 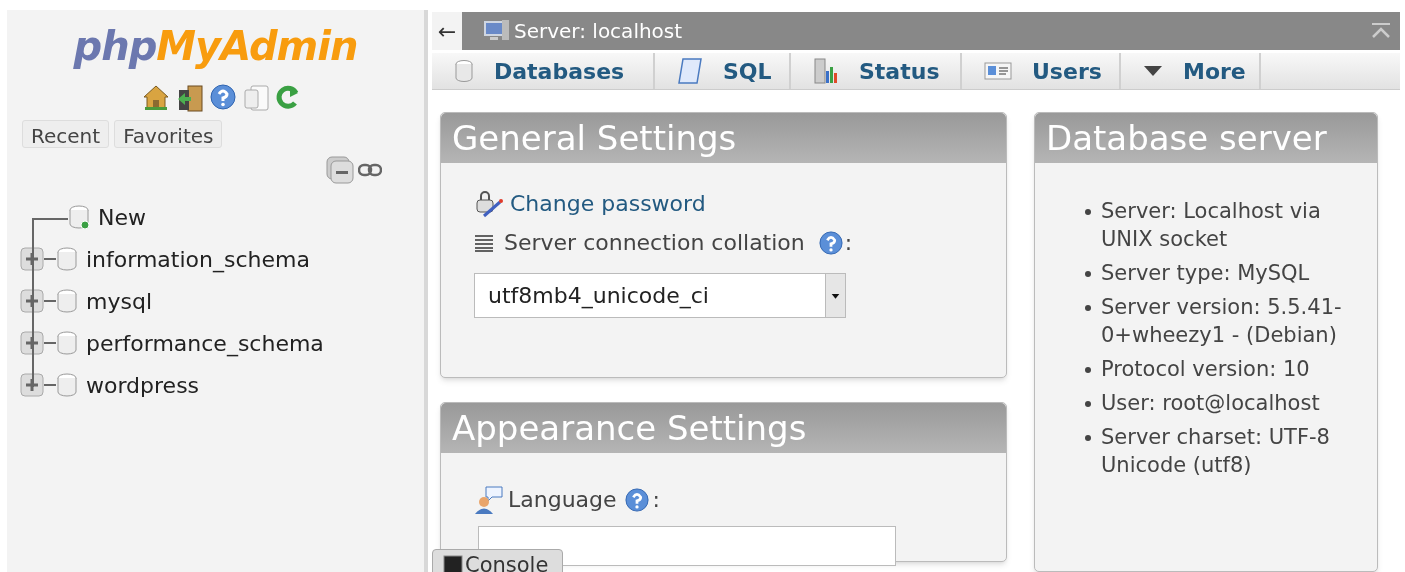 I want to click on collation-label: Server connection collation, so click(x=654, y=243).